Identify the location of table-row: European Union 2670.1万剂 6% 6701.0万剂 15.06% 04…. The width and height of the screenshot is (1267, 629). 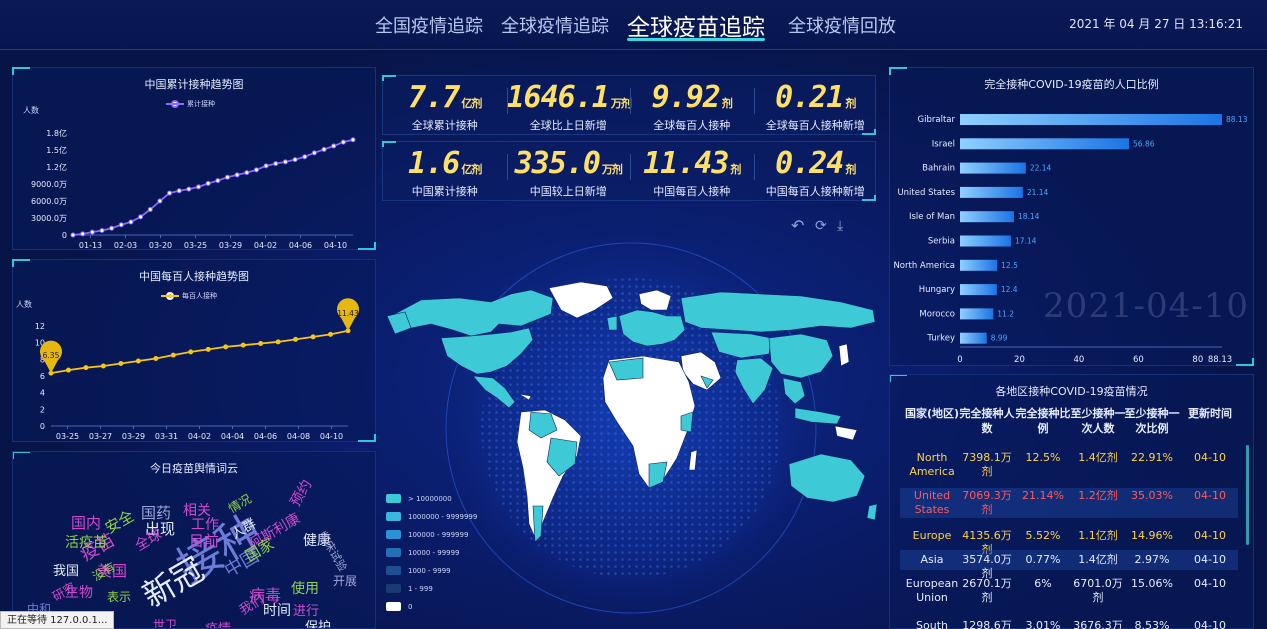
(1069, 591).